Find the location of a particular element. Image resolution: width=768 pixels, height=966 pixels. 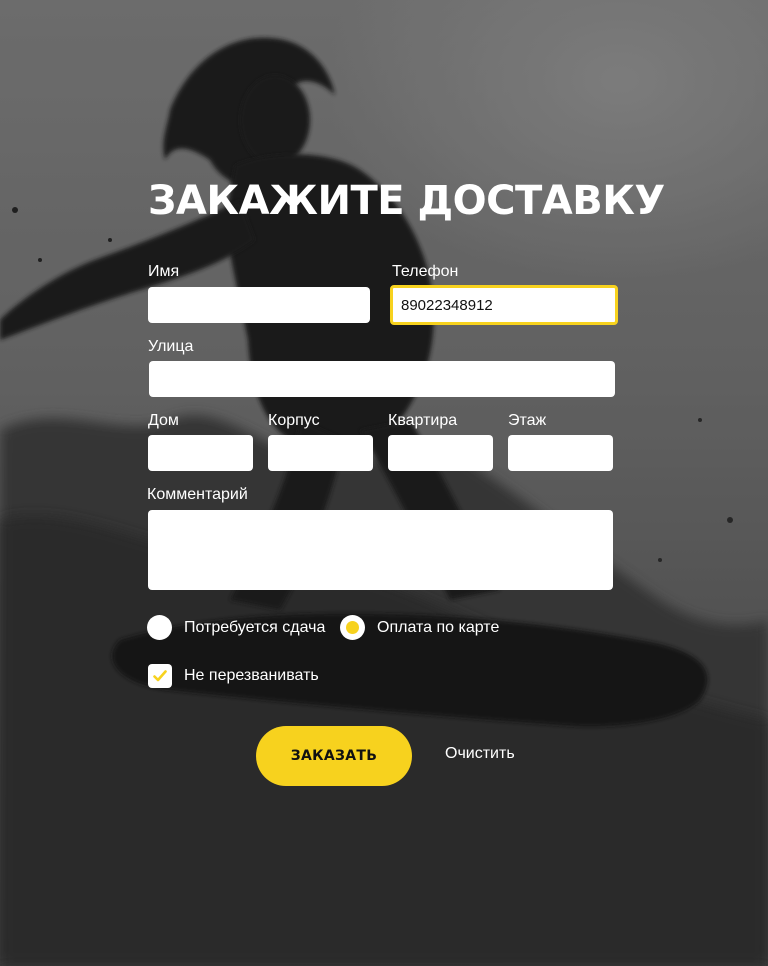

street-label: Улица is located at coordinates (171, 346).